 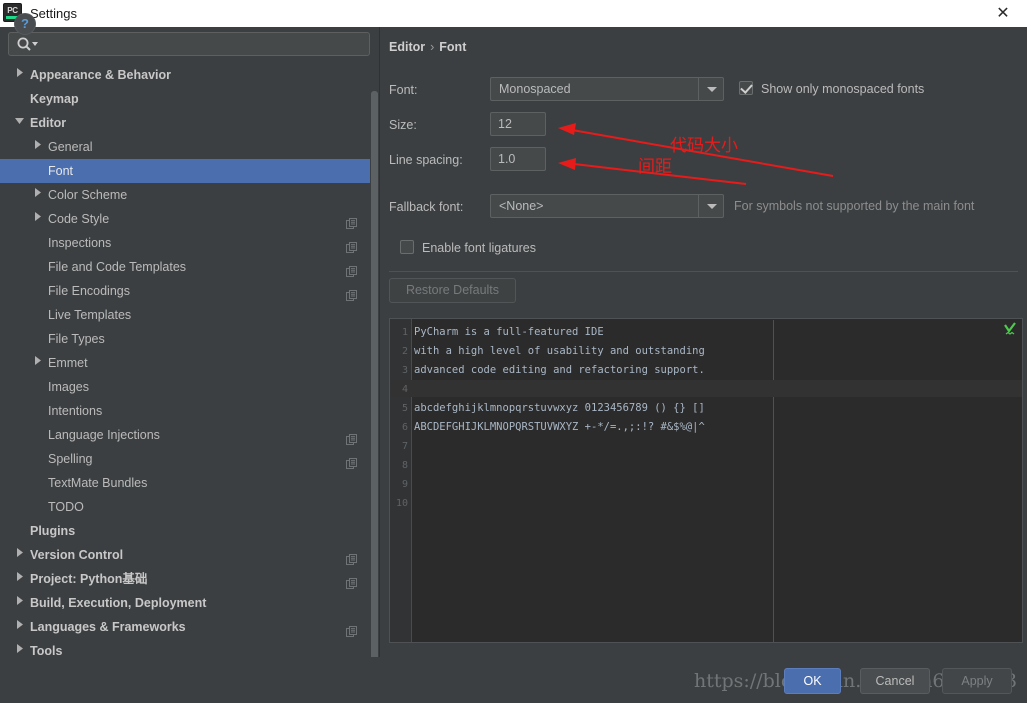 What do you see at coordinates (189, 219) in the screenshot?
I see `sidebar-item-code-style: Code Style` at bounding box center [189, 219].